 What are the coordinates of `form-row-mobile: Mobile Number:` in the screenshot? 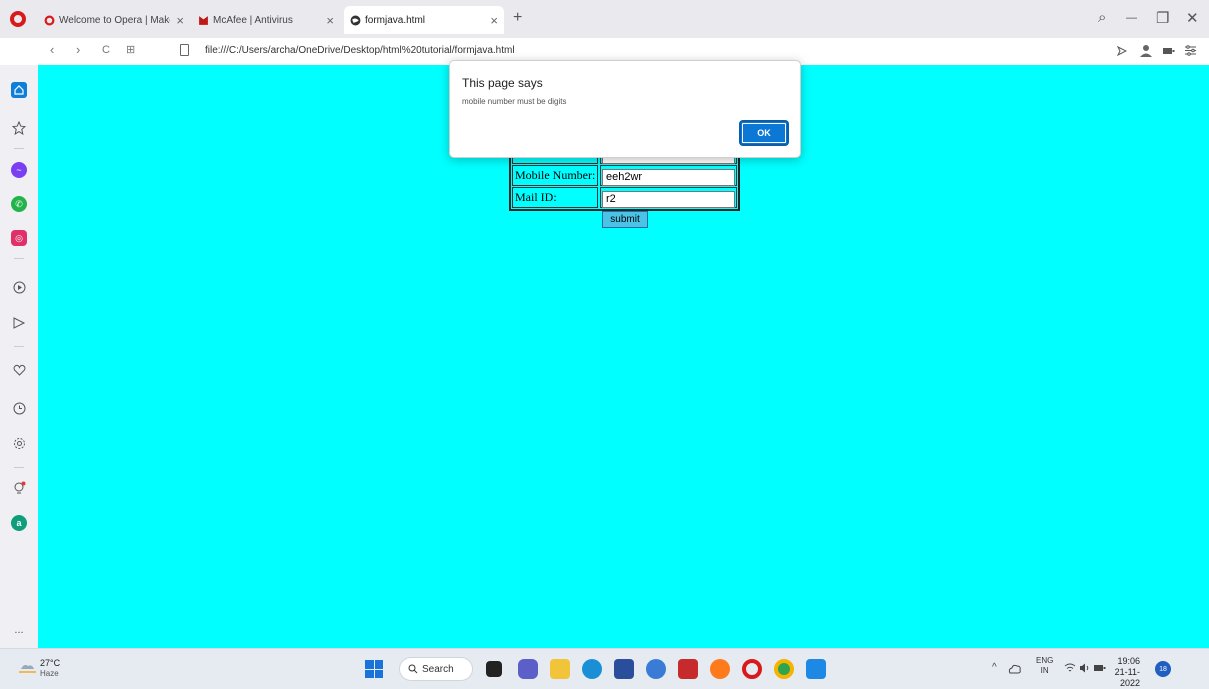 It's located at (624, 175).